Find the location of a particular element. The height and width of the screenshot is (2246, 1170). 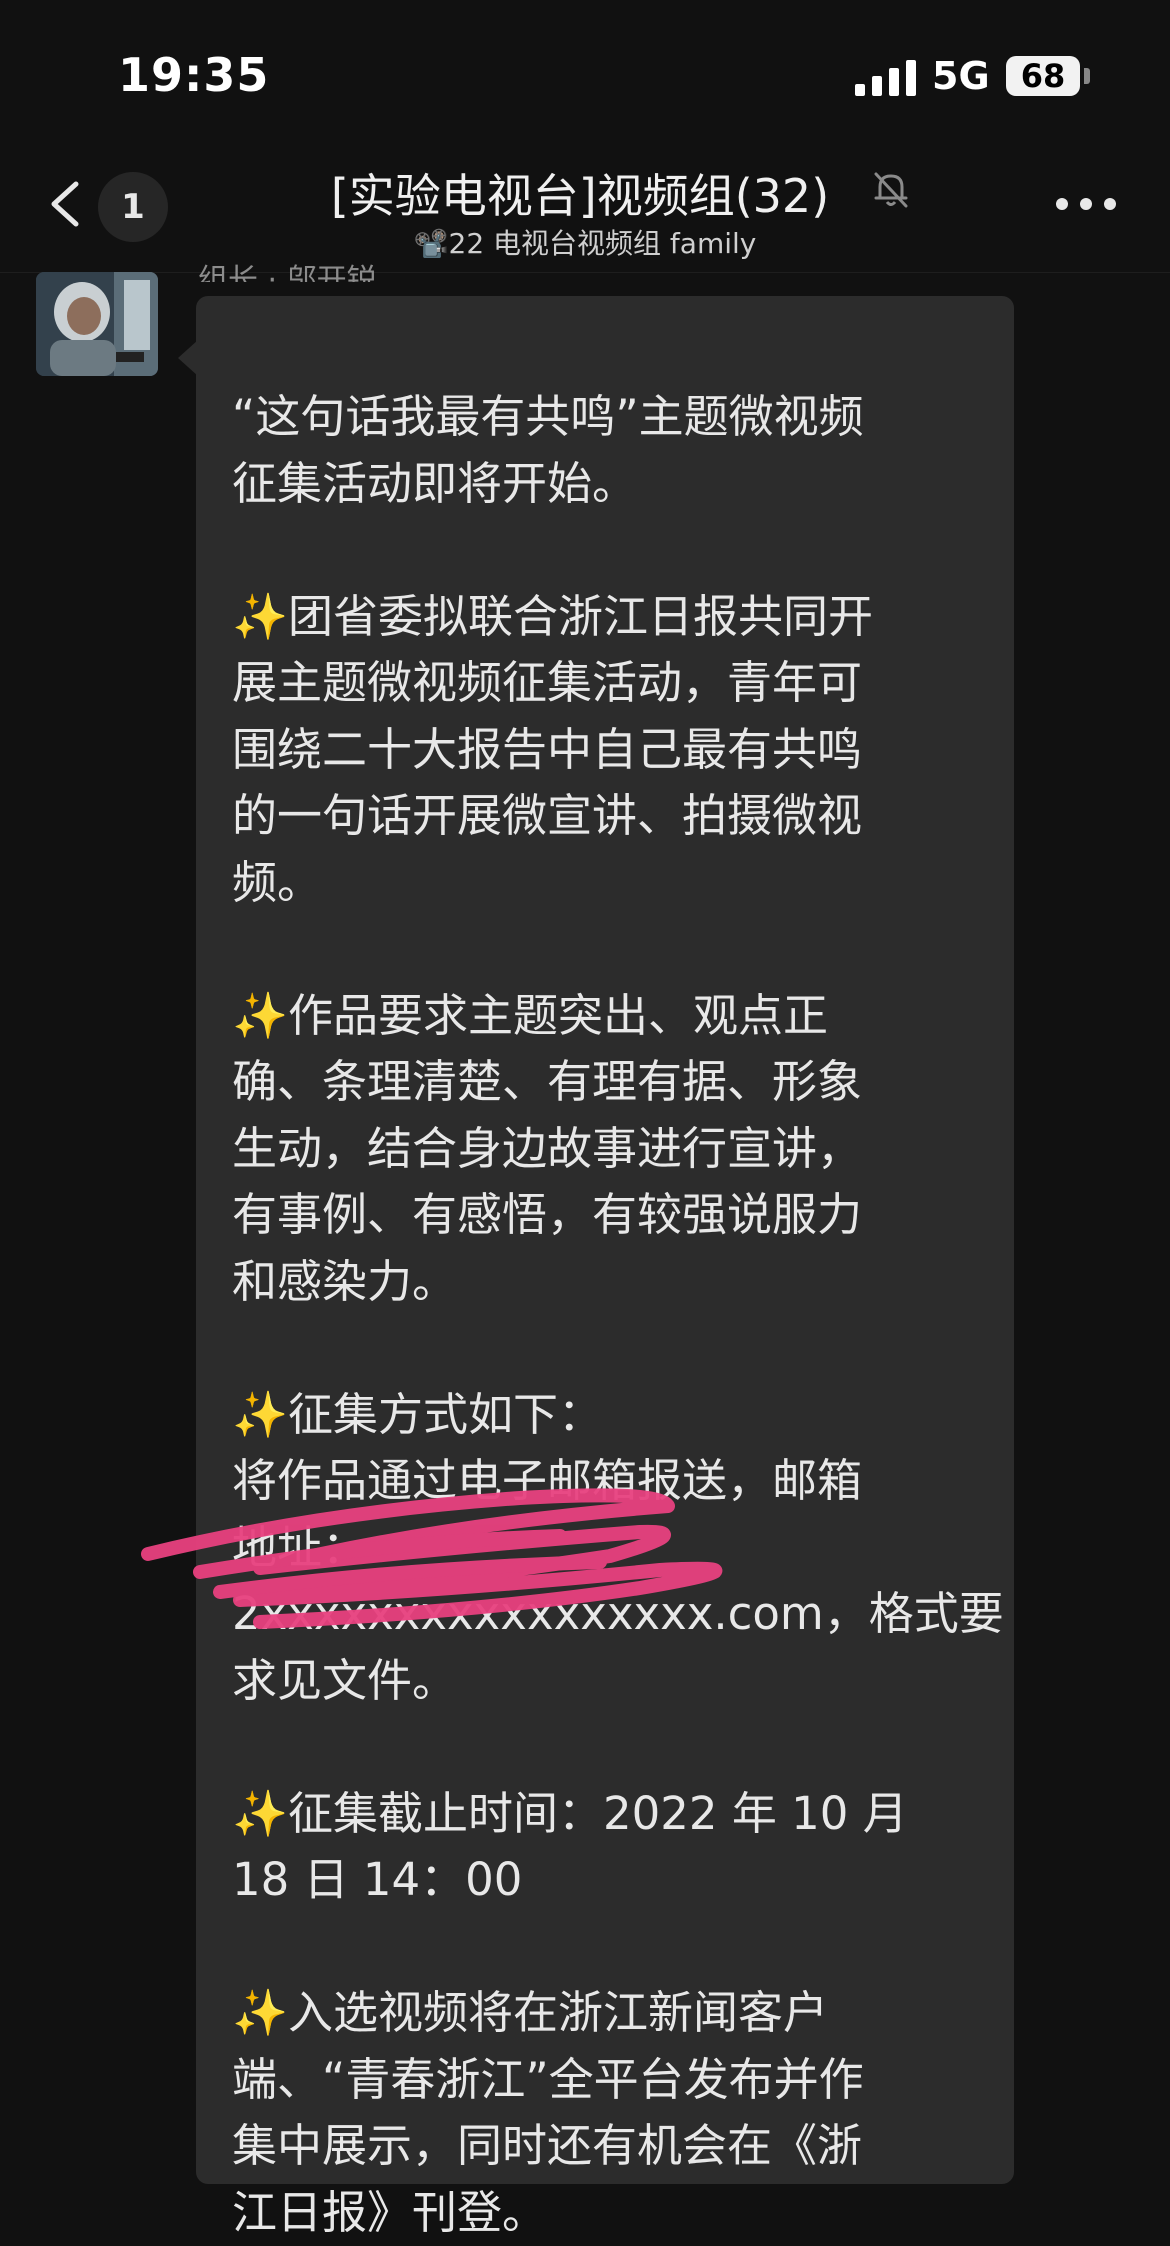

network-type: 5G is located at coordinates (961, 76).